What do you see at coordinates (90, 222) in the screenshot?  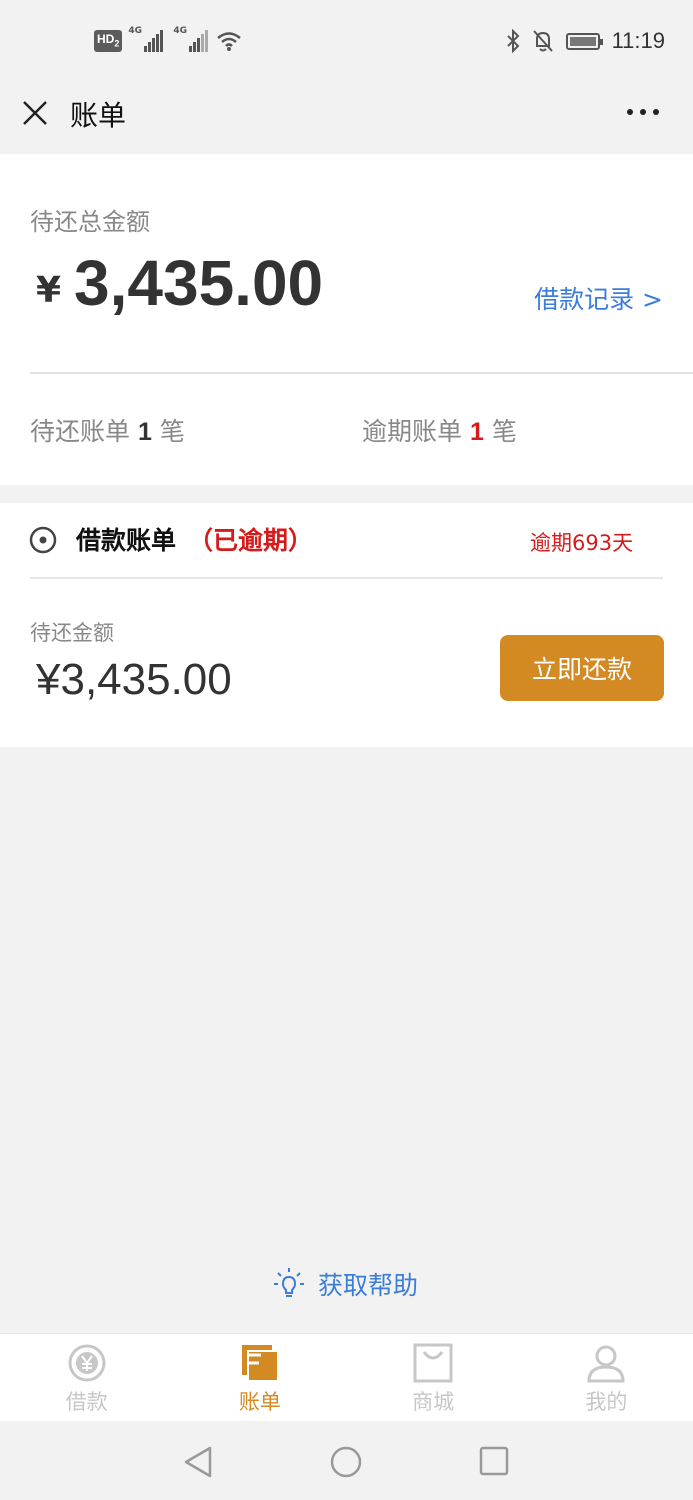 I see `total-due-label: 待还总金额` at bounding box center [90, 222].